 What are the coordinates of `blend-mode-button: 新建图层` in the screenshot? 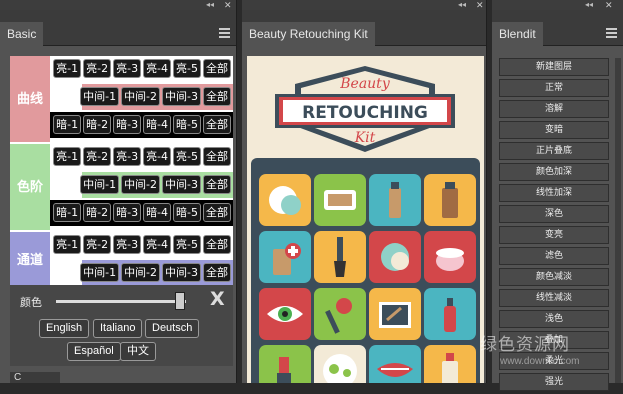 It's located at (554, 67).